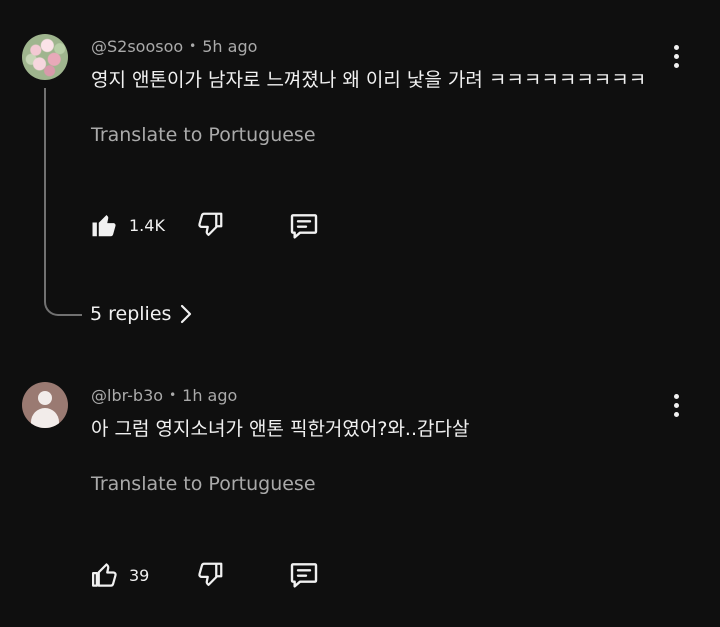 The height and width of the screenshot is (627, 720). Describe the element at coordinates (139, 575) in the screenshot. I see `like-count: 39` at that location.